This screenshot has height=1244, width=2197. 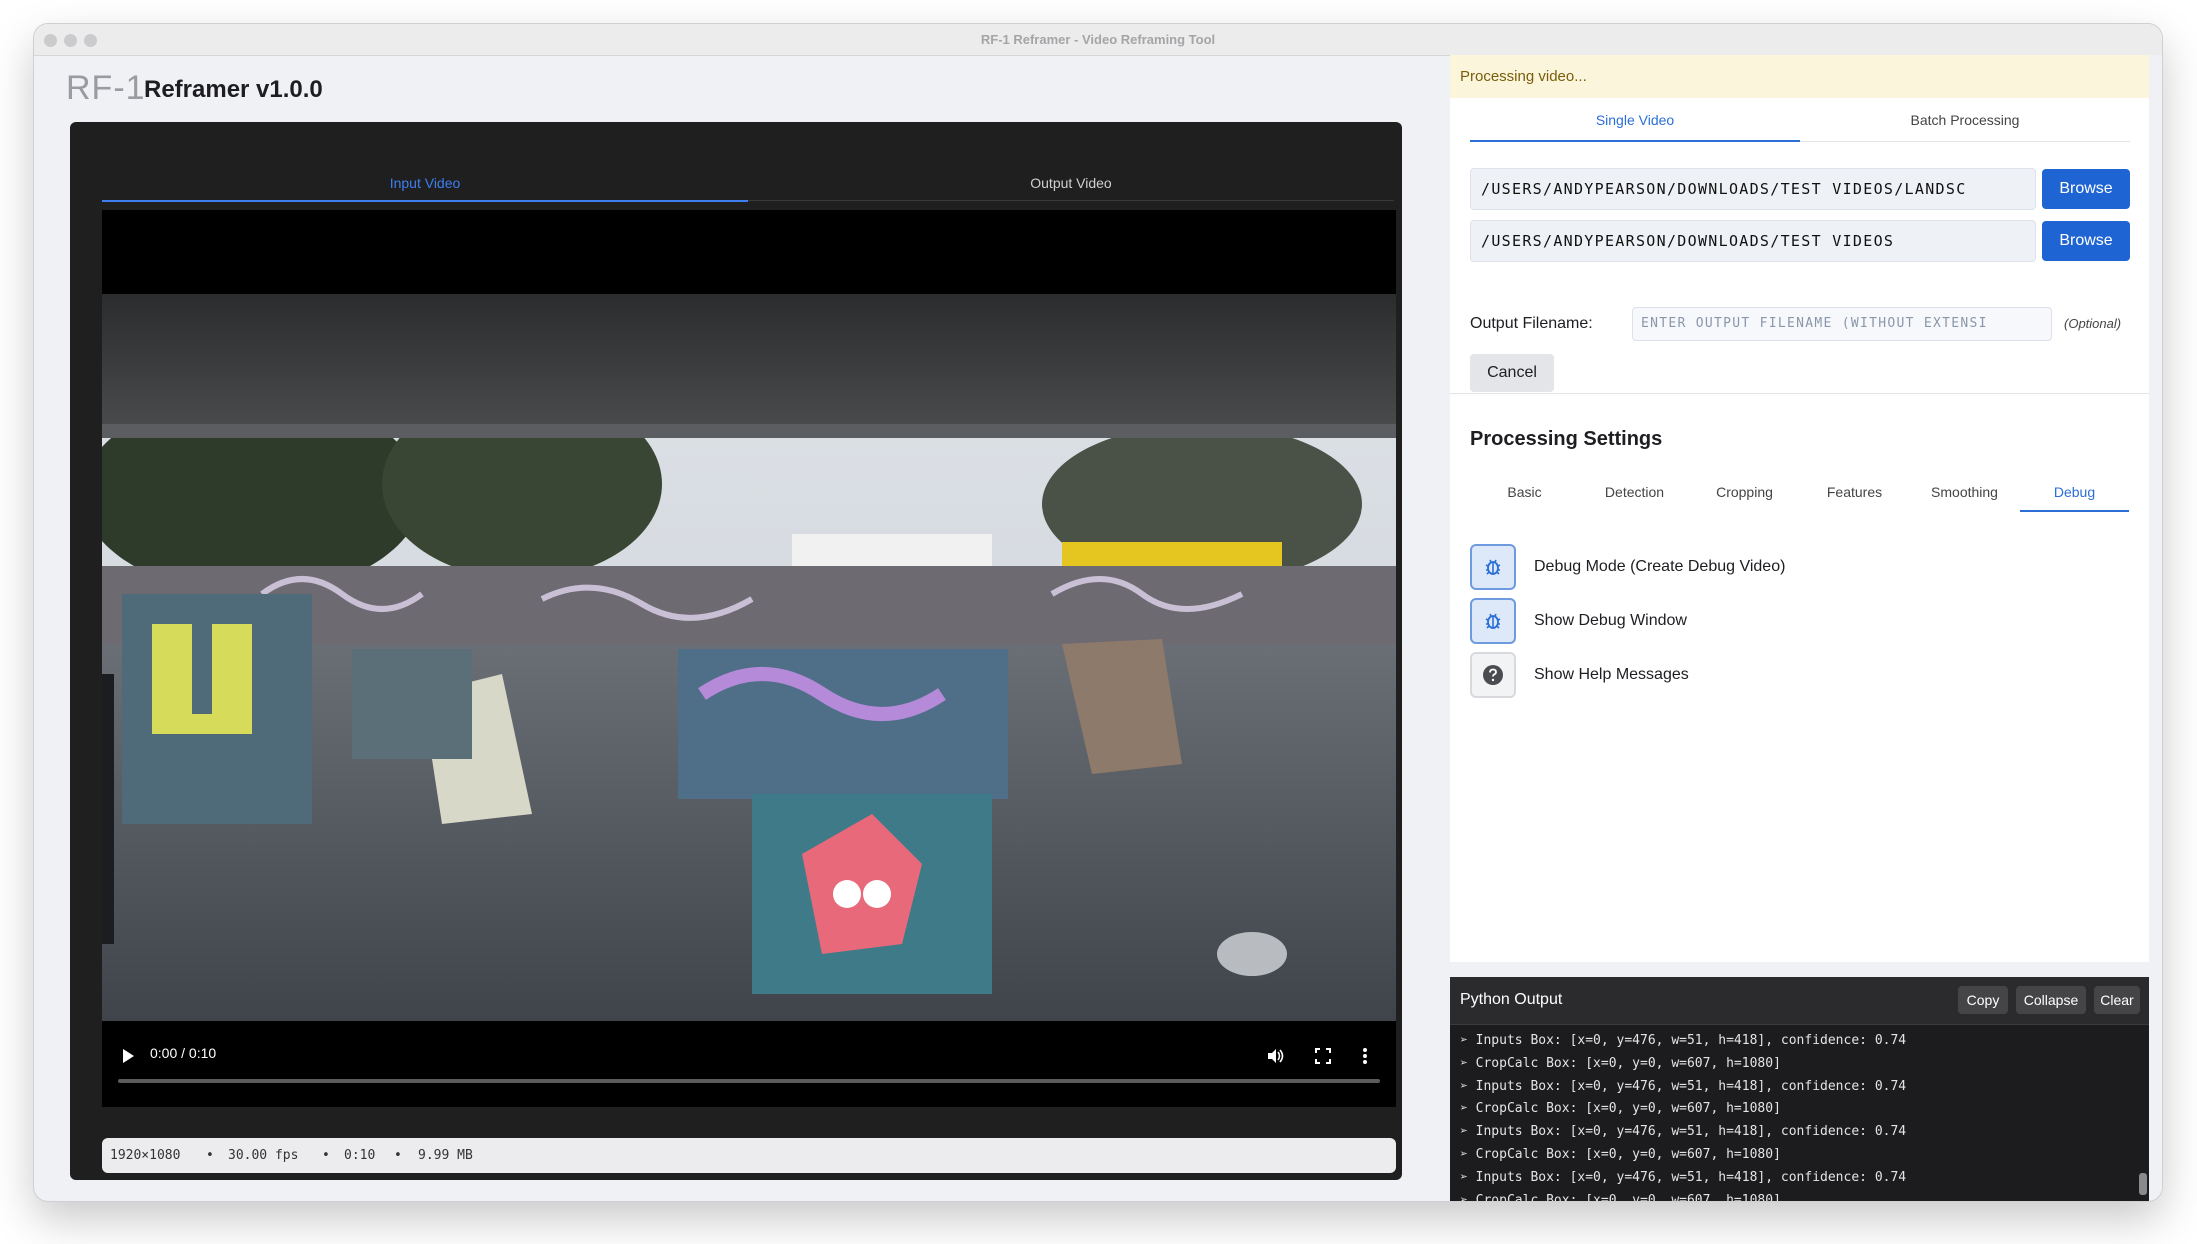 What do you see at coordinates (1744, 493) in the screenshot?
I see `tab-cropping: Cropping` at bounding box center [1744, 493].